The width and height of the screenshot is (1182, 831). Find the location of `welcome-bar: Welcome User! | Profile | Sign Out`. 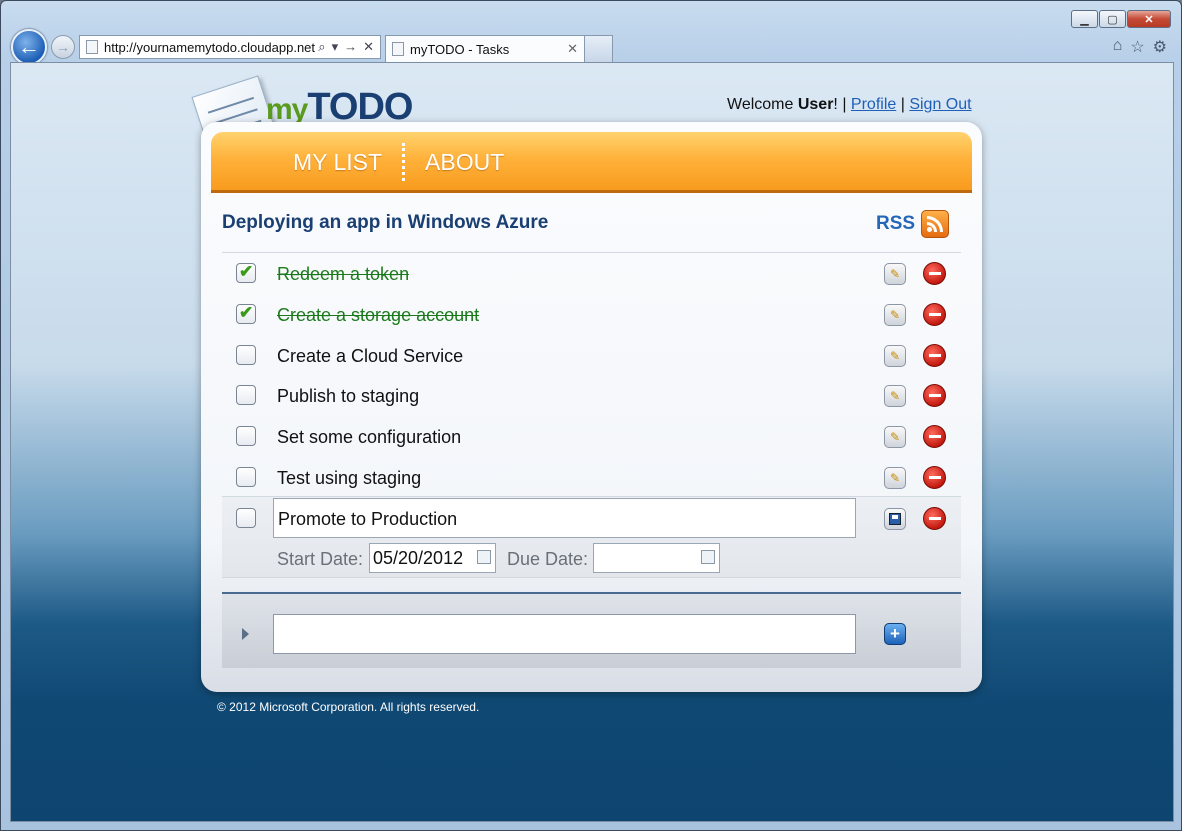

welcome-bar: Welcome User! | Profile | Sign Out is located at coordinates (849, 105).